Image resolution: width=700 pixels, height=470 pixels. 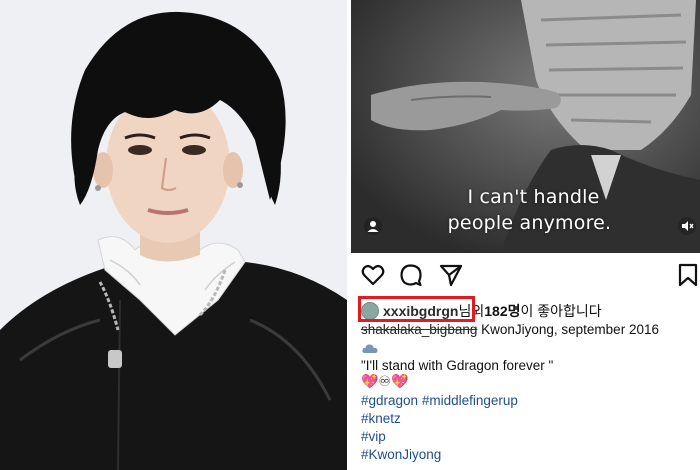 What do you see at coordinates (385, 381) in the screenshot?
I see `caption-emojis: 💖♾💖` at bounding box center [385, 381].